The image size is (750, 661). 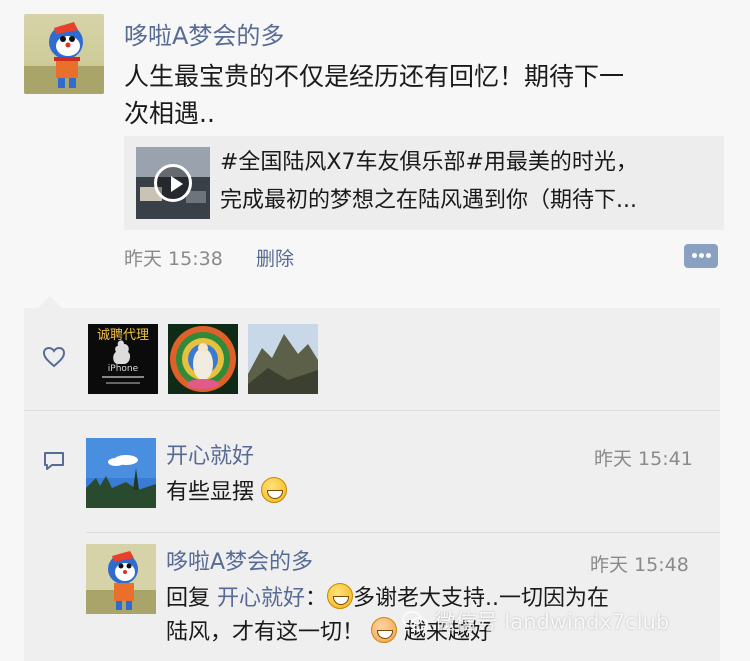 I want to click on wechat-watermark: 微信号 landwindx7club, so click(x=535, y=621).